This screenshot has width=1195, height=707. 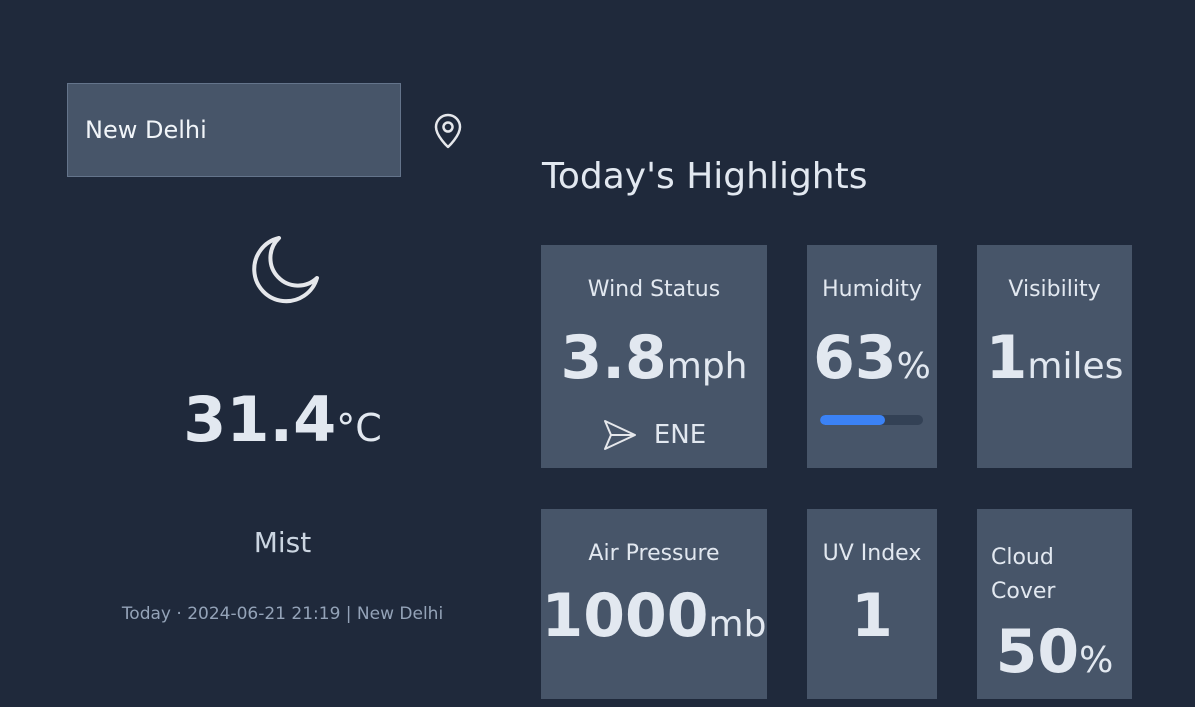 I want to click on wind-speed-value: 3.8, so click(x=613, y=358).